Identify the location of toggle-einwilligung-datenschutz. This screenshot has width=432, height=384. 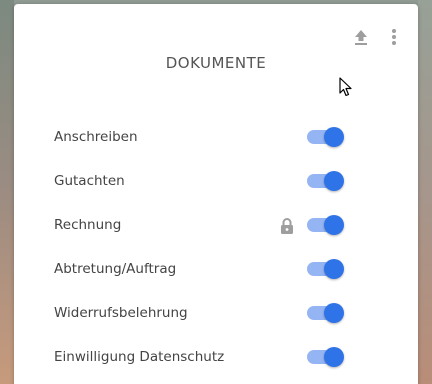
(326, 357).